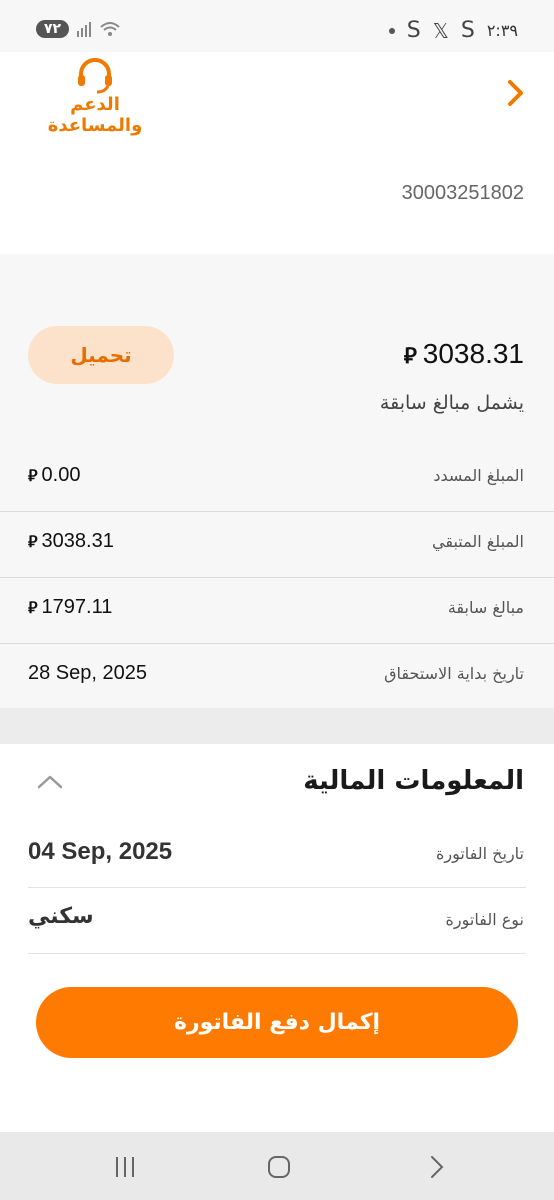 This screenshot has height=1200, width=554. Describe the element at coordinates (484, 919) in the screenshot. I see `row-label: نوع الفاتورة` at that location.